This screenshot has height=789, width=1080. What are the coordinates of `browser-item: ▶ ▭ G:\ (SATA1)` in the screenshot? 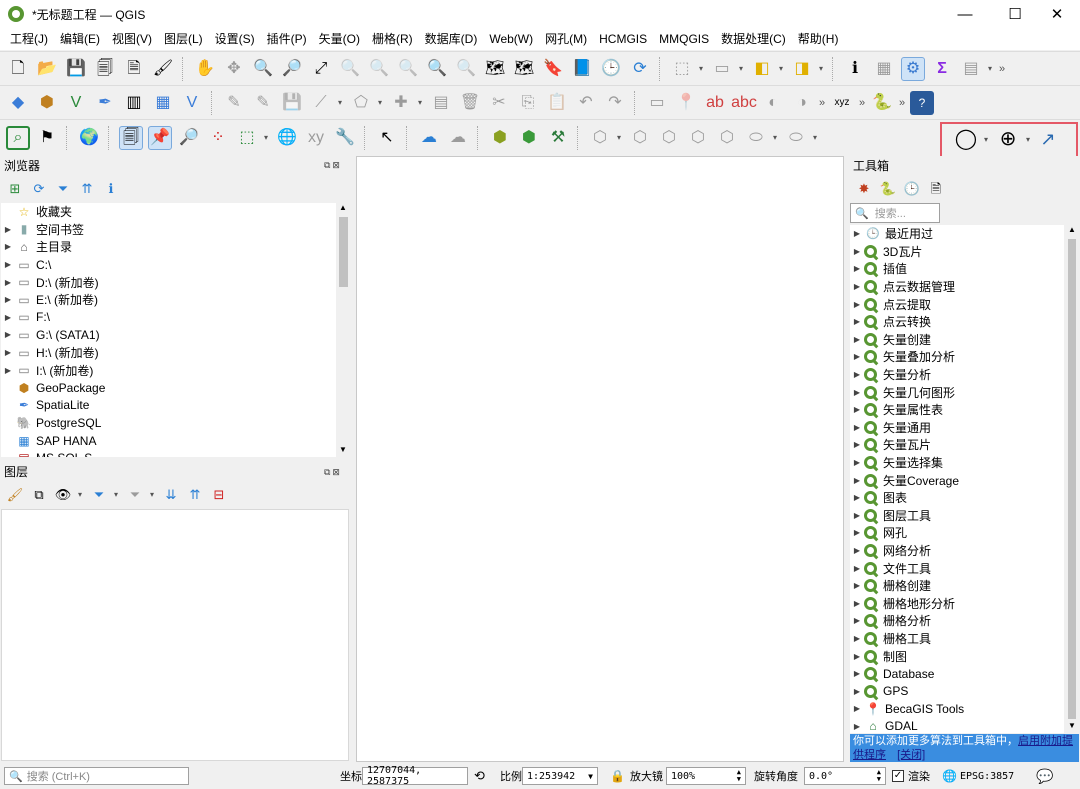 It's located at (168, 335).